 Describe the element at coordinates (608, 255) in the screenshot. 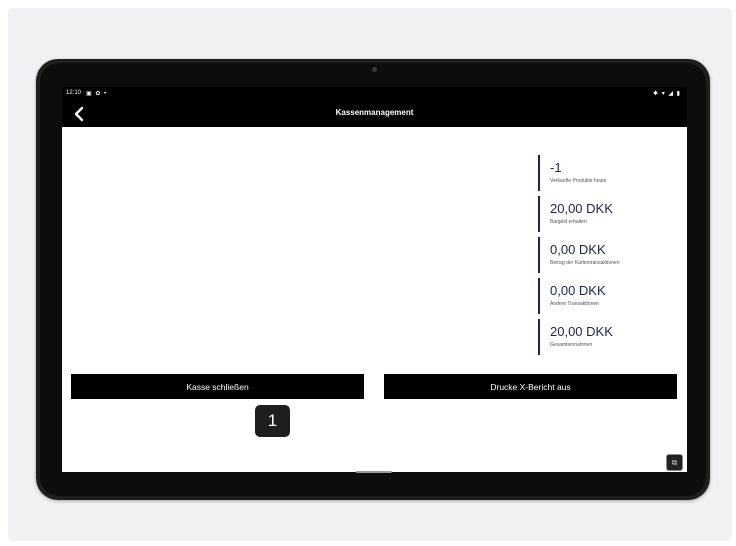

I see `stat-card-transactions: 0,00 DKK Betrag der Kartentransaktionen` at that location.